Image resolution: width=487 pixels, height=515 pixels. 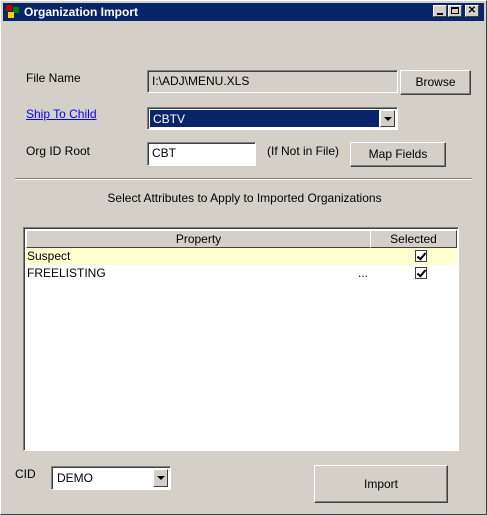 I want to click on maximize-icon, so click(x=455, y=10).